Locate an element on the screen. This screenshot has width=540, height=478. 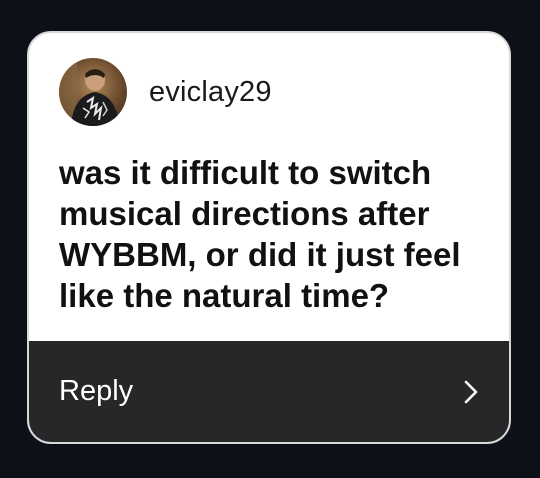
user-avatar is located at coordinates (93, 92).